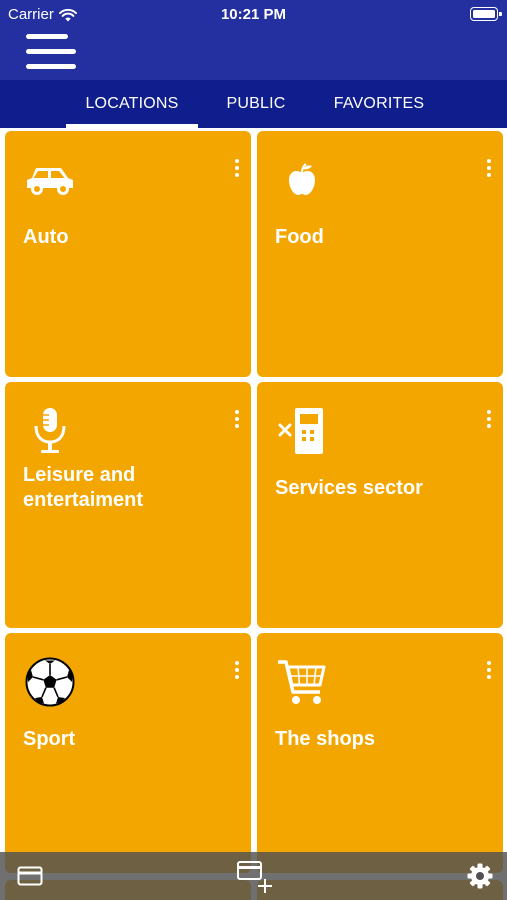 This screenshot has height=900, width=507. What do you see at coordinates (302, 682) in the screenshot?
I see `shopping-cart-icon` at bounding box center [302, 682].